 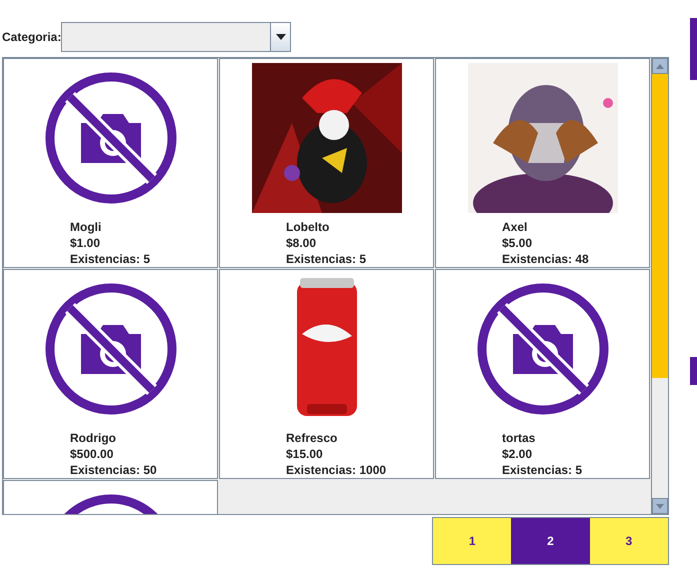 What do you see at coordinates (301, 243) in the screenshot?
I see `product-price: $8.00` at bounding box center [301, 243].